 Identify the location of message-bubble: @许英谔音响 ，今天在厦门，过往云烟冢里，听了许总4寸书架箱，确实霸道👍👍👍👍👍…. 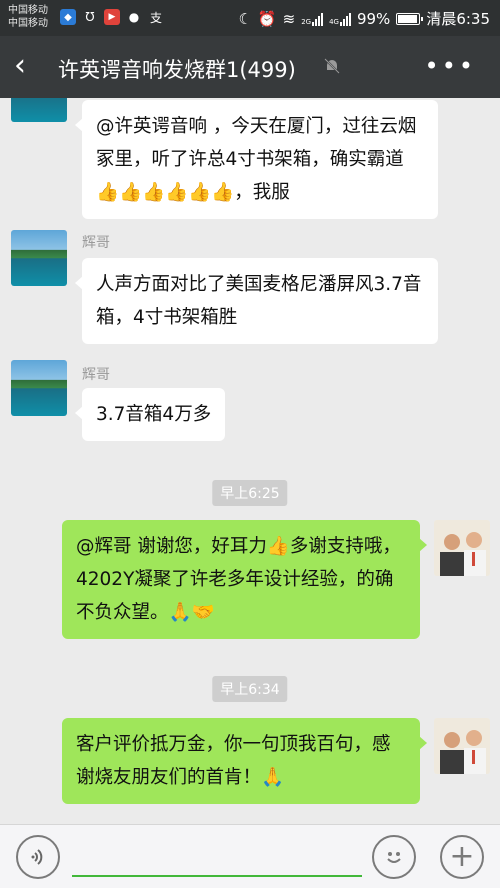
(256, 159).